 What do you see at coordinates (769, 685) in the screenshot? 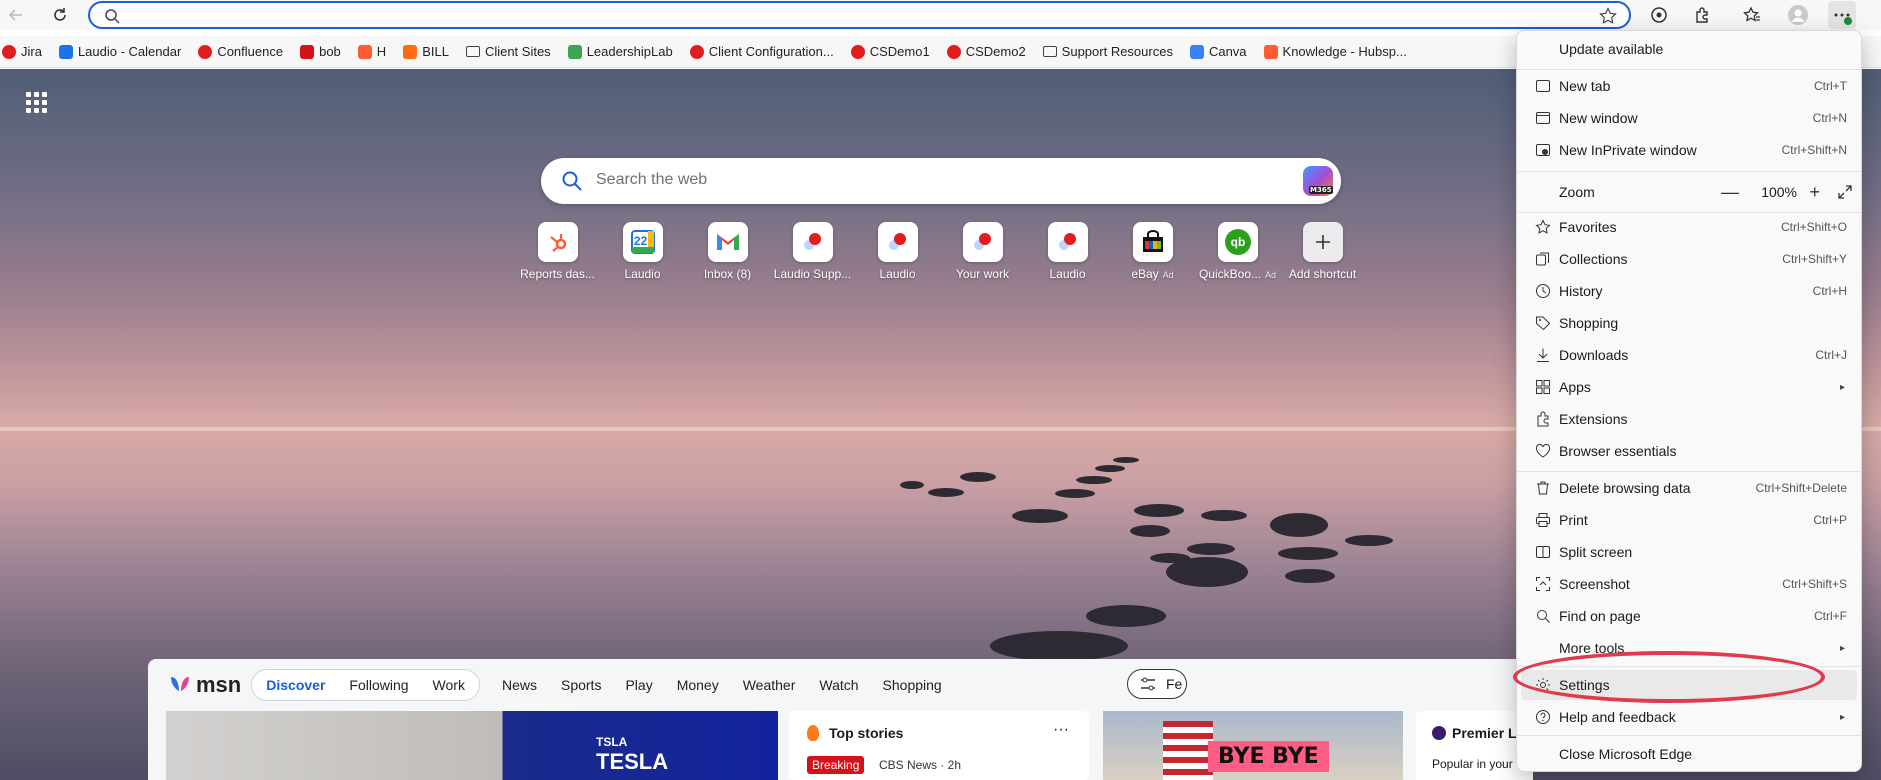
I see `tab-weather: Weather` at bounding box center [769, 685].